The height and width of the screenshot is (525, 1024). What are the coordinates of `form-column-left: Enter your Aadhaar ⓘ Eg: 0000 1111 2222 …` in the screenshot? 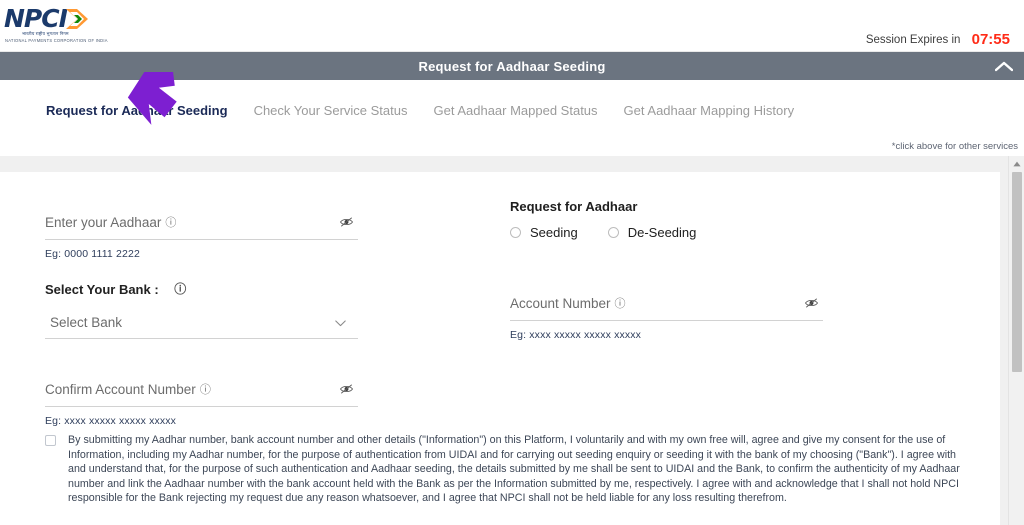 It's located at (201, 320).